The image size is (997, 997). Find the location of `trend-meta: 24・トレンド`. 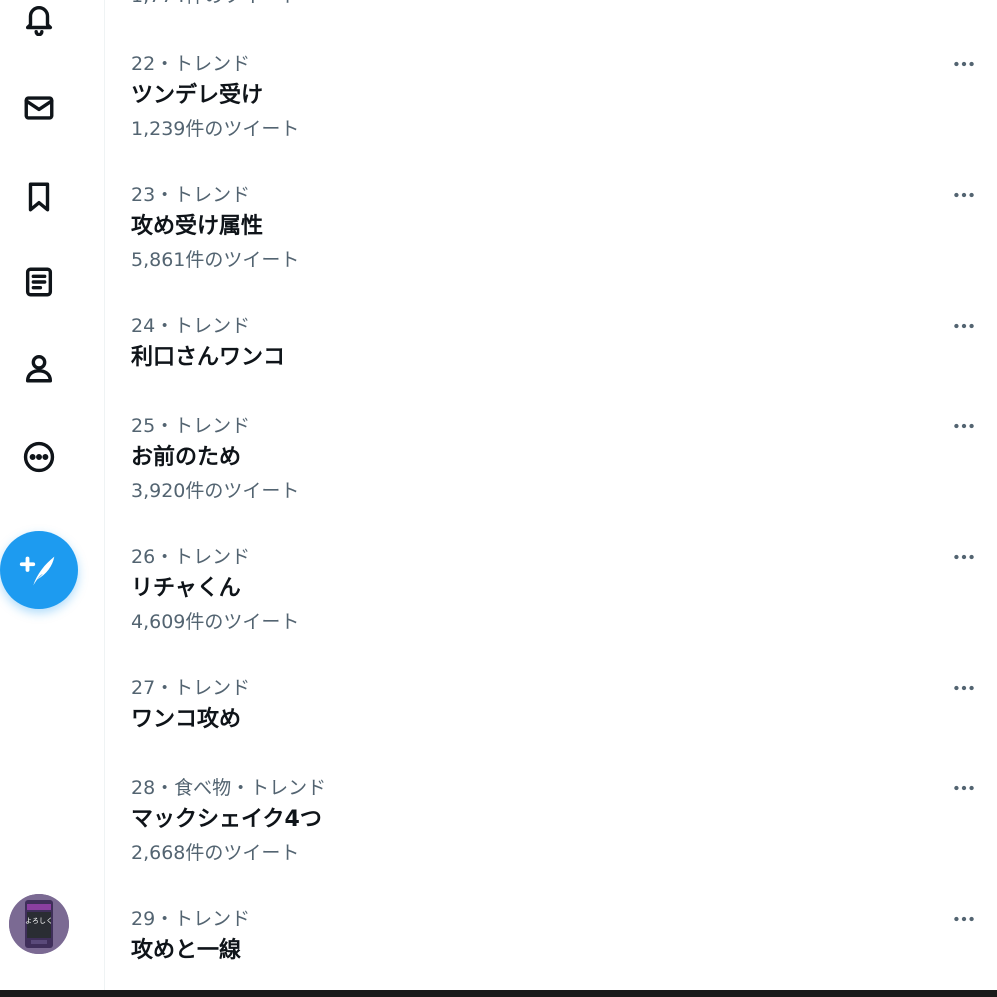

trend-meta: 24・トレンド is located at coordinates (191, 326).